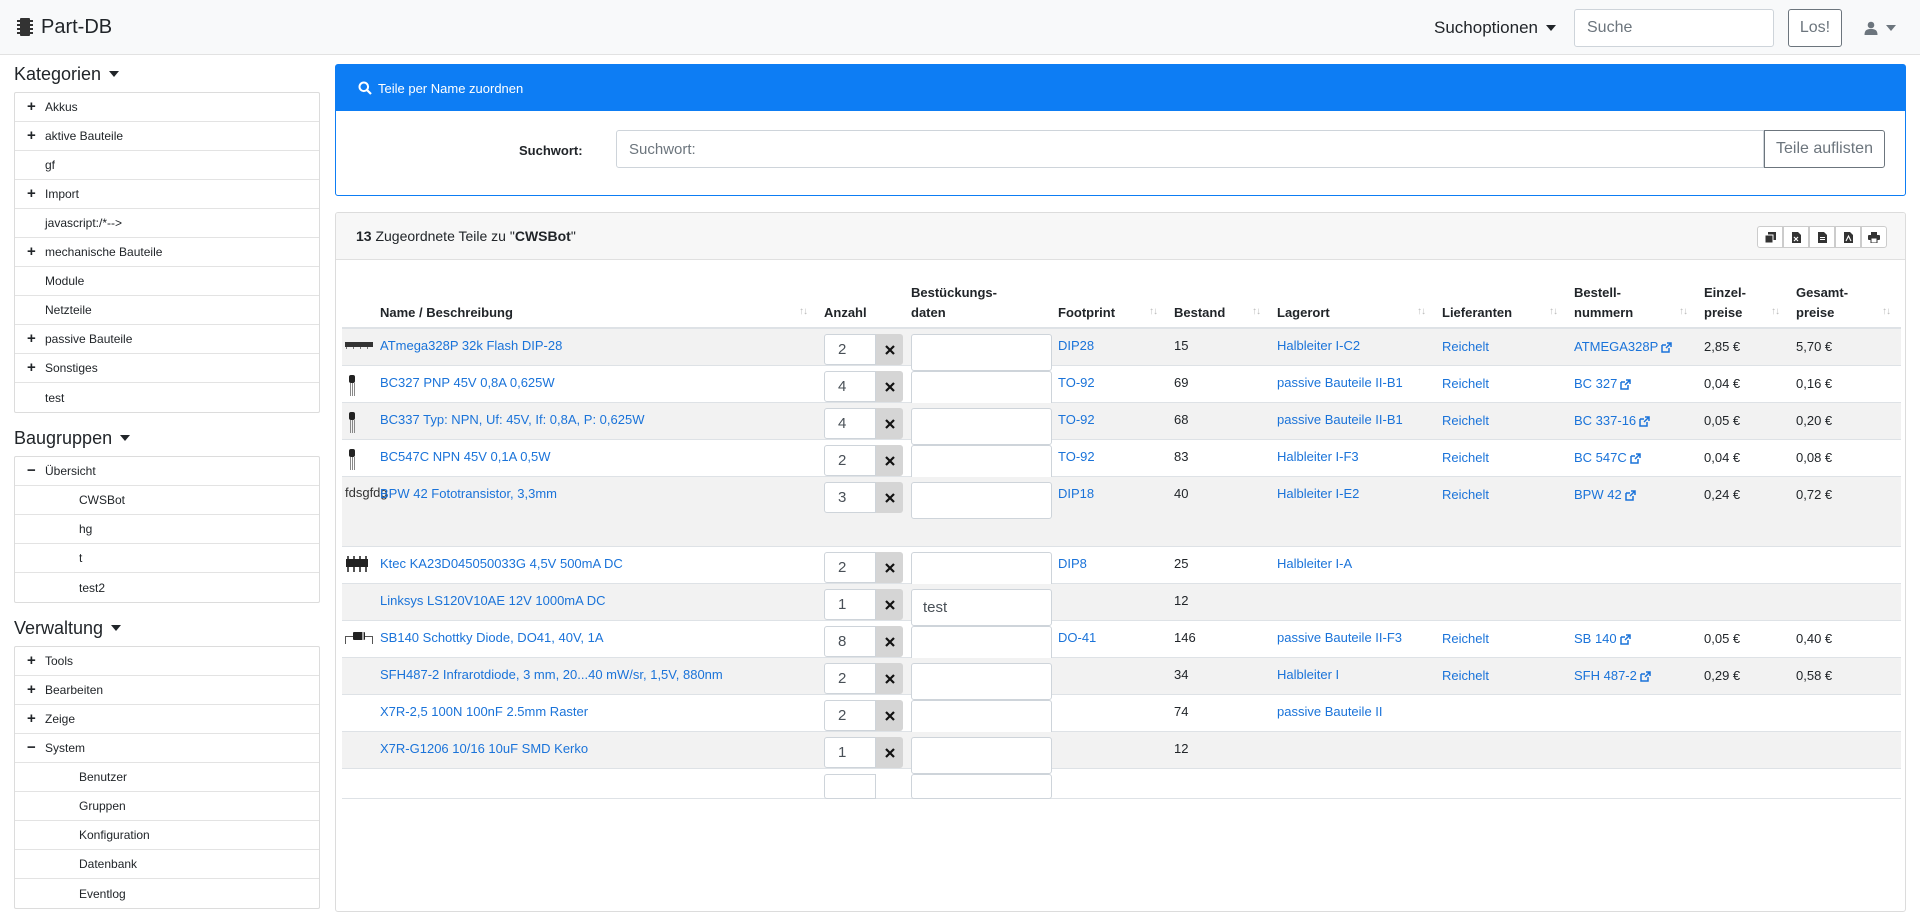 Image resolution: width=1920 pixels, height=912 pixels. Describe the element at coordinates (1824, 149) in the screenshot. I see `list-parts-button: Teile auflisten` at that location.